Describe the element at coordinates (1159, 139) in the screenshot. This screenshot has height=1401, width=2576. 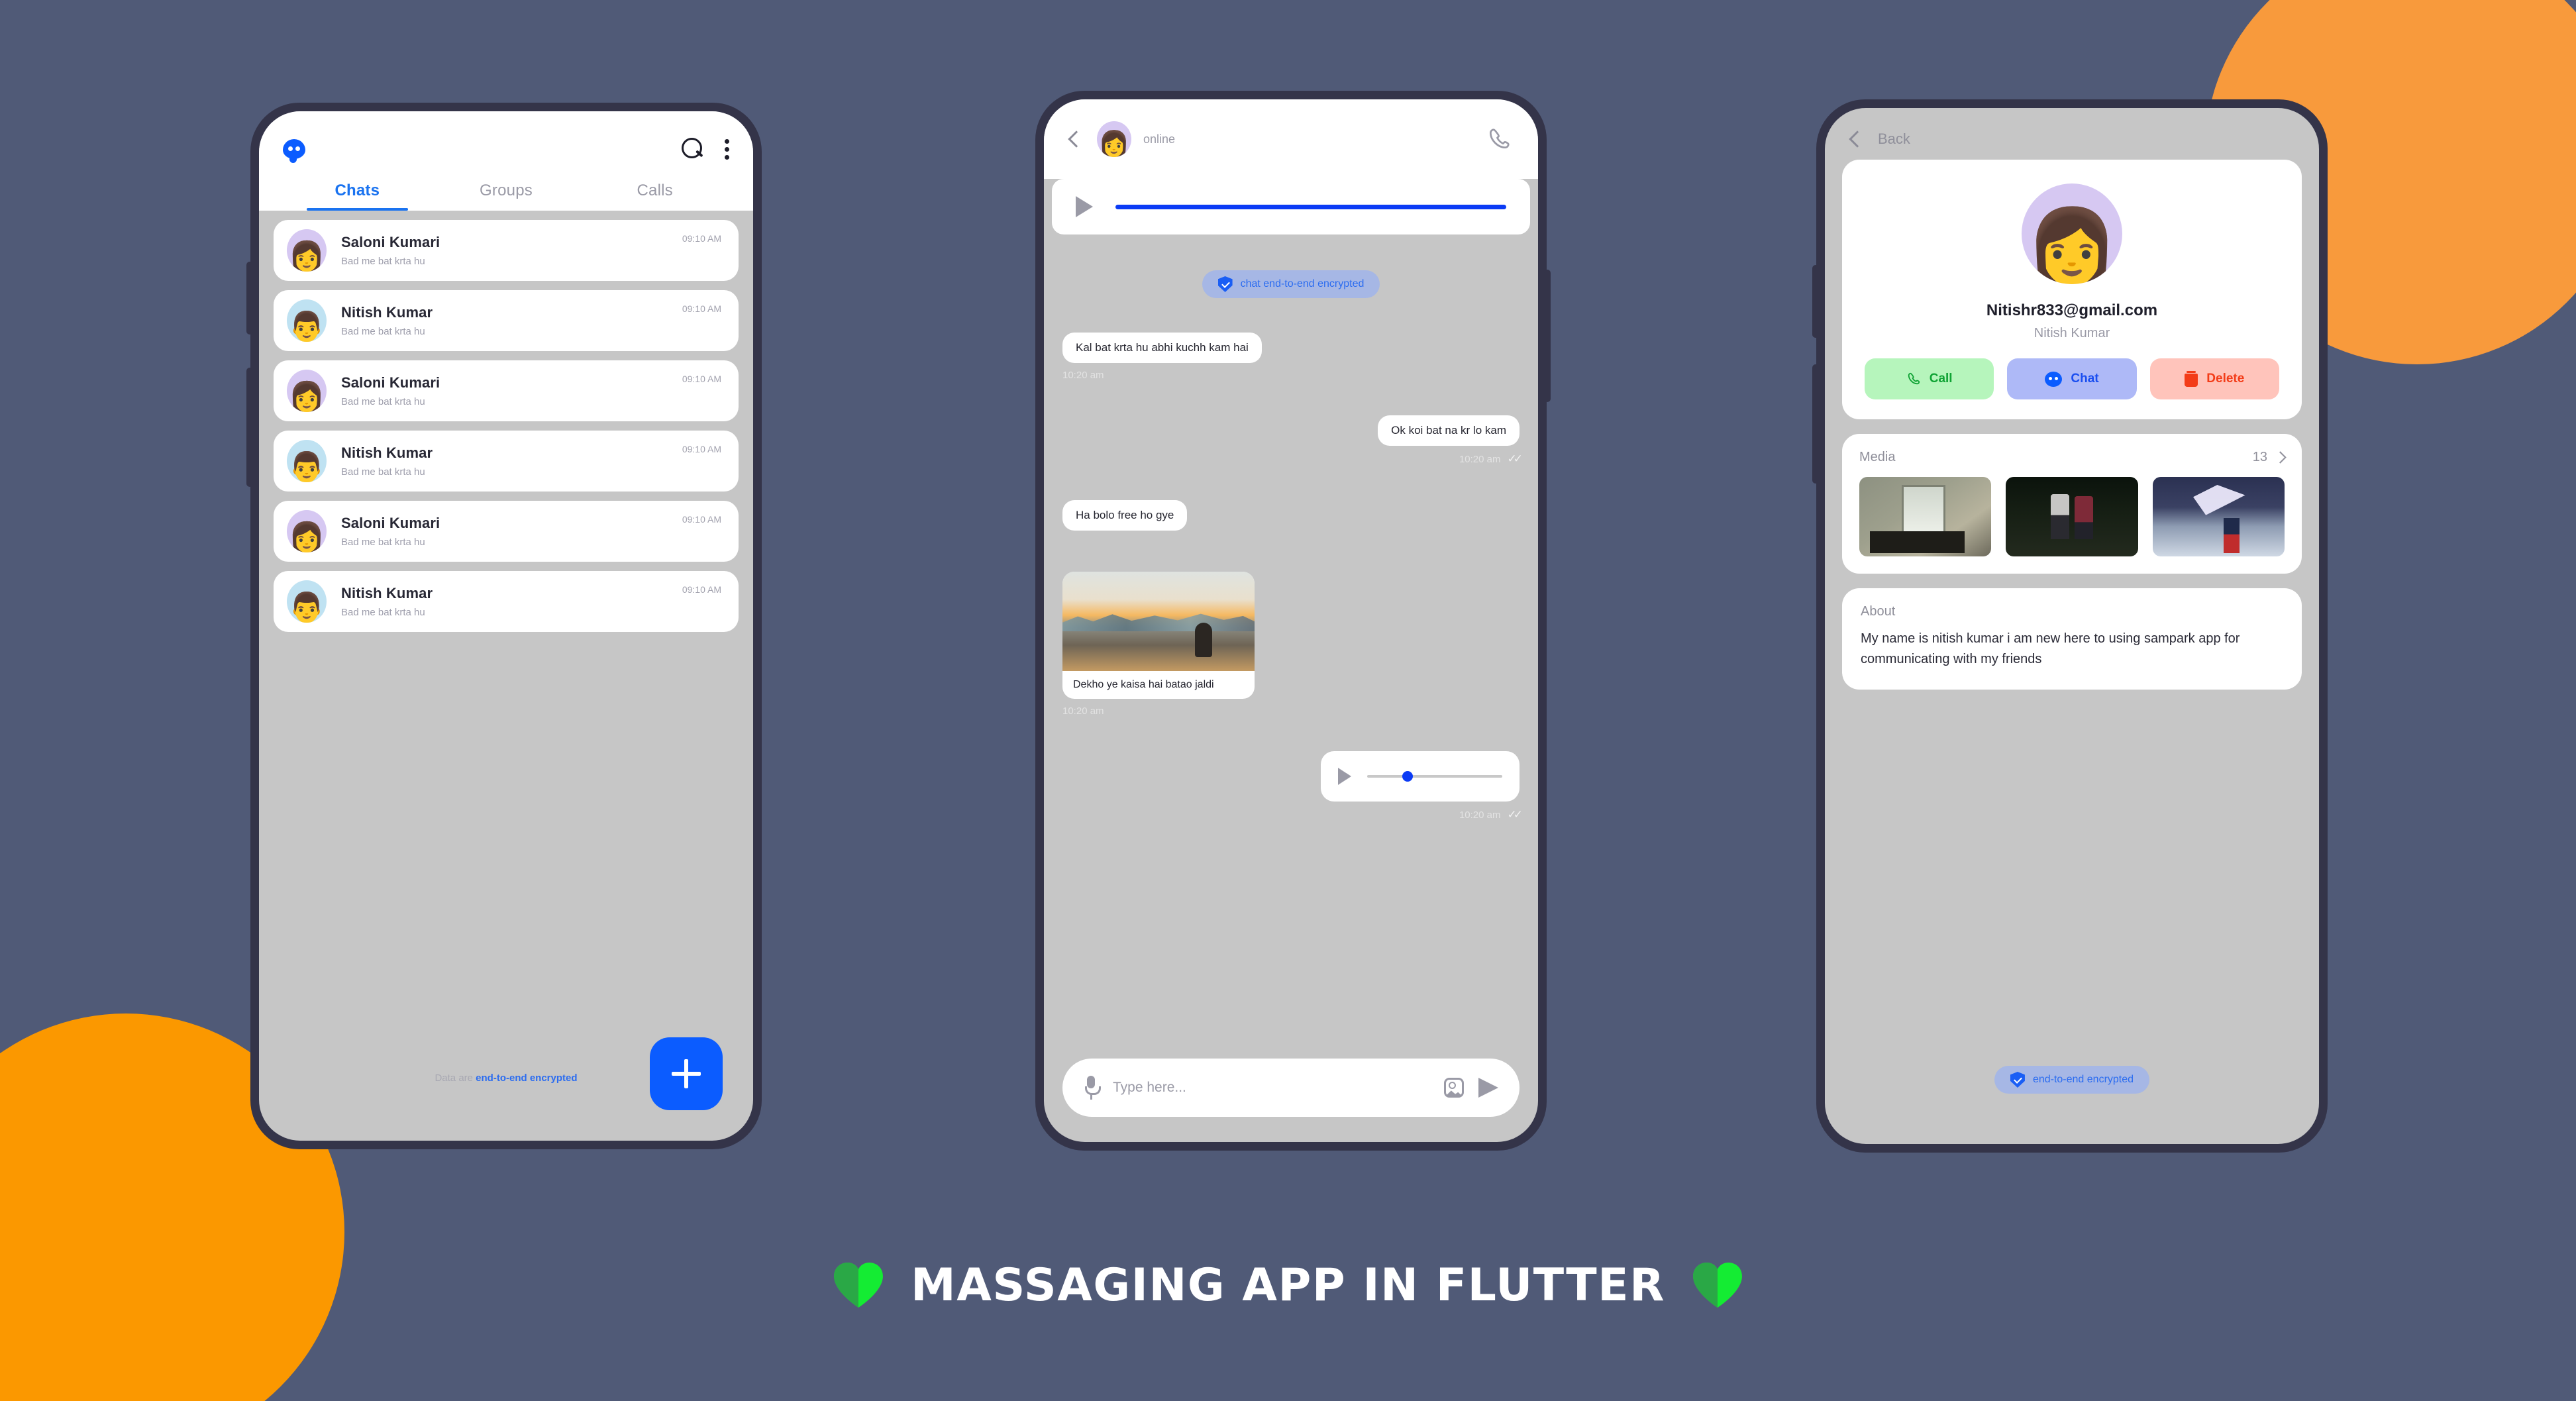
I see `online-status: online` at that location.